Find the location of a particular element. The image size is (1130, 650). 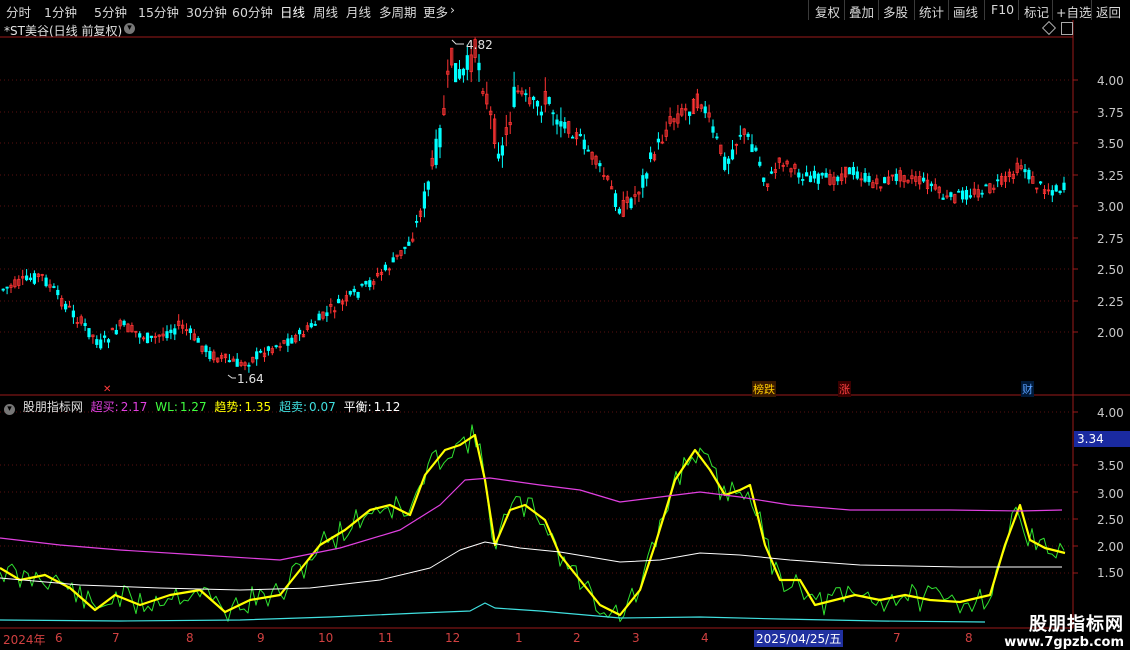

x-label: 9 is located at coordinates (261, 638).